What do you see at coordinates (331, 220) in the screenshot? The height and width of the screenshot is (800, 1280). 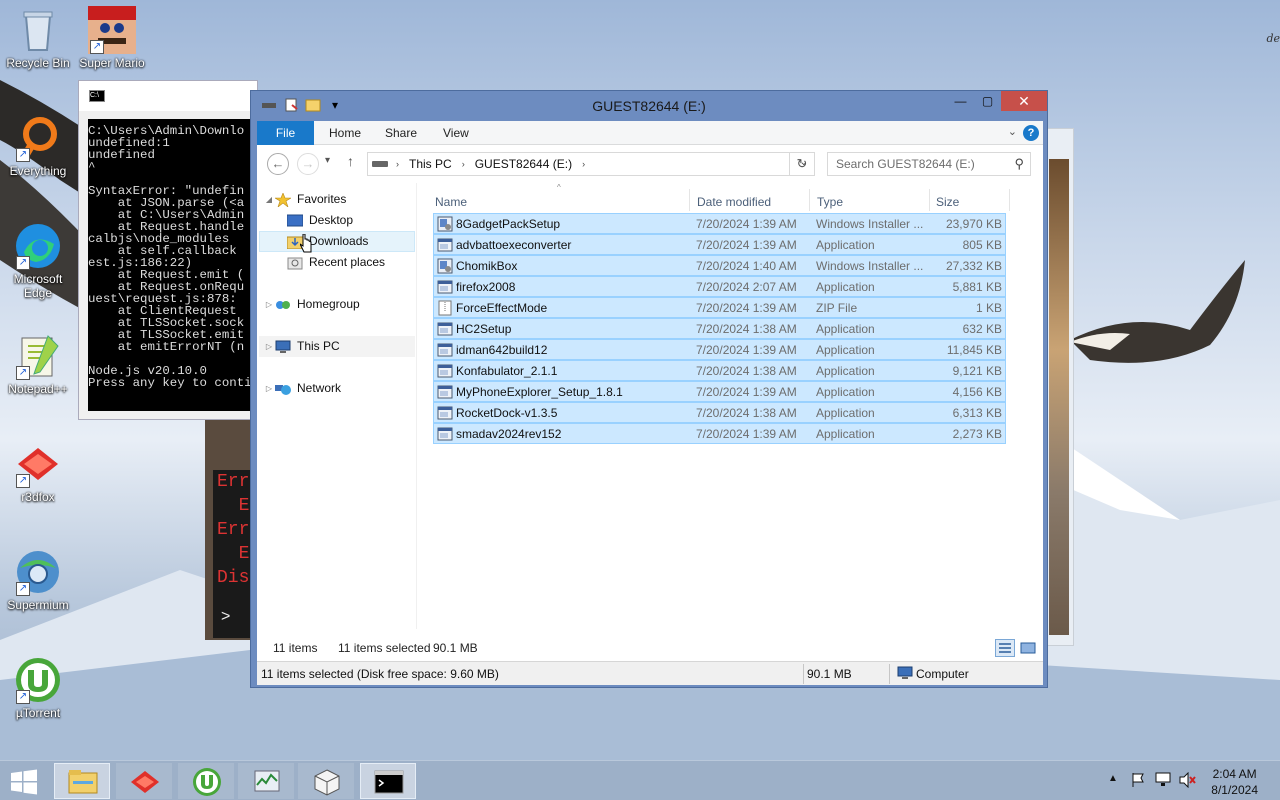 I see `nav-label: Desktop` at bounding box center [331, 220].